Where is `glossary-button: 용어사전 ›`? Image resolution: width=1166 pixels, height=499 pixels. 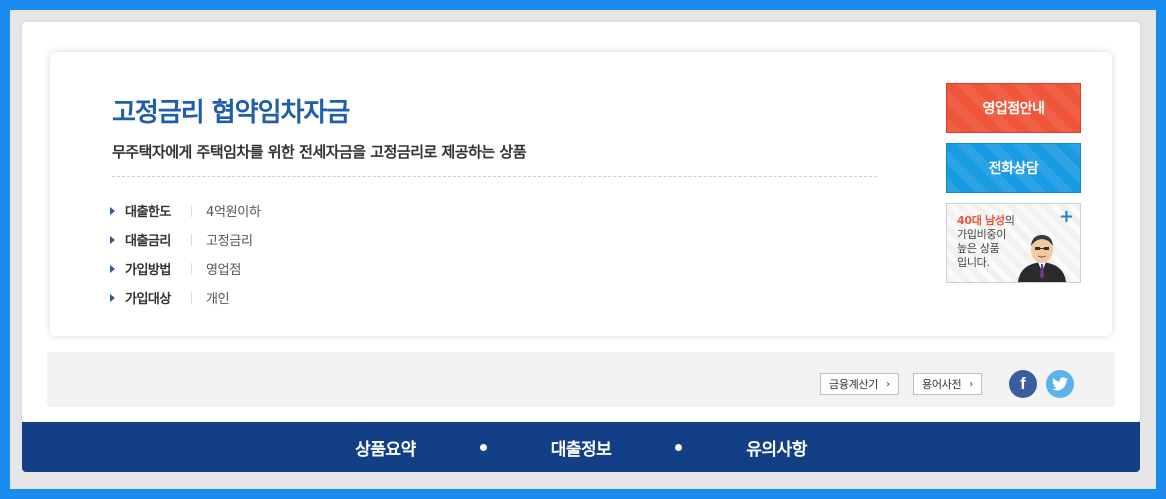
glossary-button: 용어사전 › is located at coordinates (947, 384).